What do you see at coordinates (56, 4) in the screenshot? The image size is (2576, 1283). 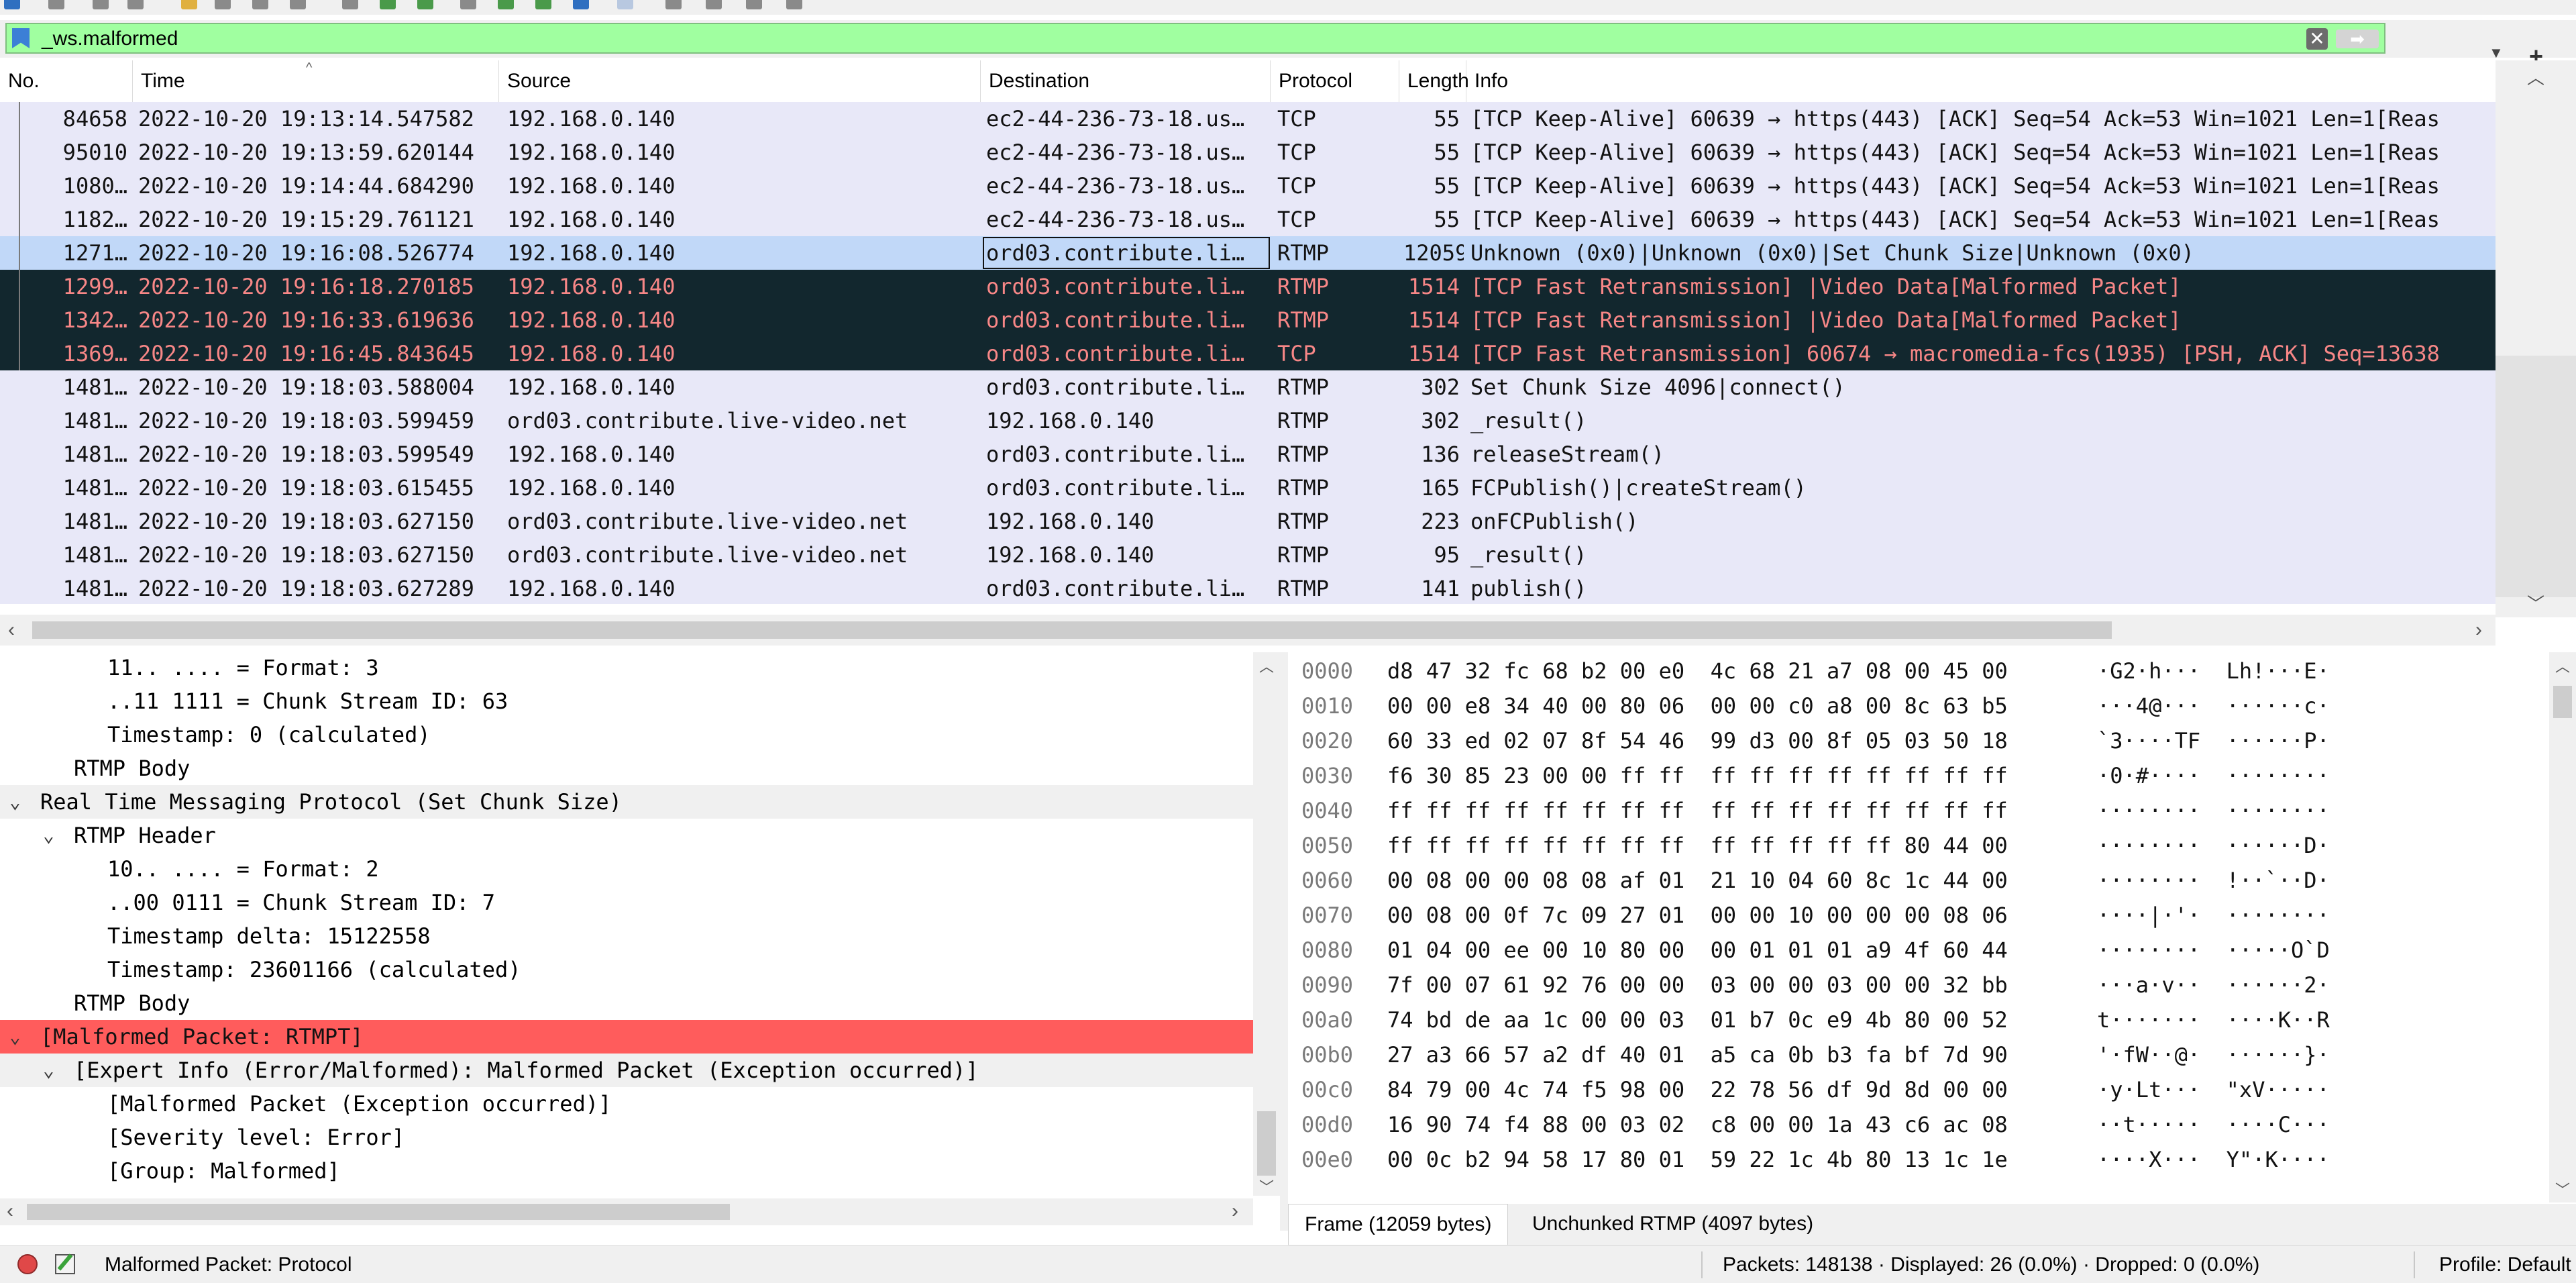 I see `stop-capture-icon` at bounding box center [56, 4].